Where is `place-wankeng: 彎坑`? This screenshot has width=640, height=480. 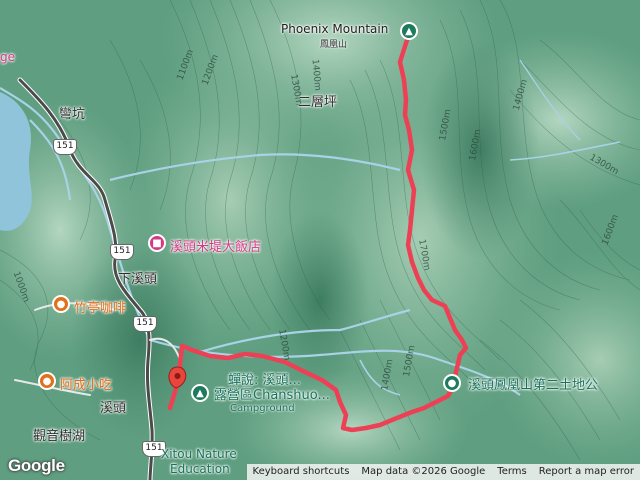
place-wankeng: 彎坑 is located at coordinates (72, 112).